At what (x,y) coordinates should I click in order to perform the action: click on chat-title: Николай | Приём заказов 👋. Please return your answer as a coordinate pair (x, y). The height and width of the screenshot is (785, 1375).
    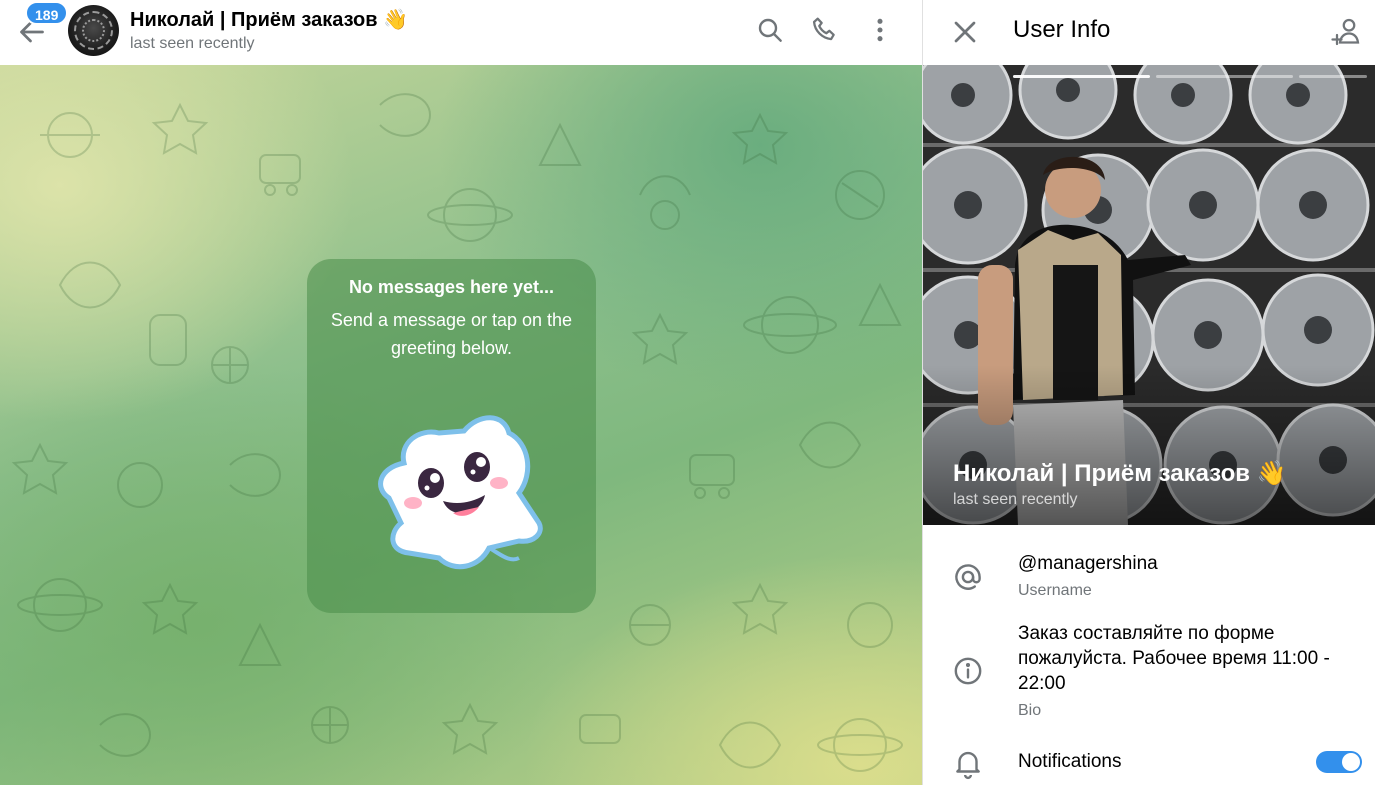
    Looking at the image, I should click on (269, 19).